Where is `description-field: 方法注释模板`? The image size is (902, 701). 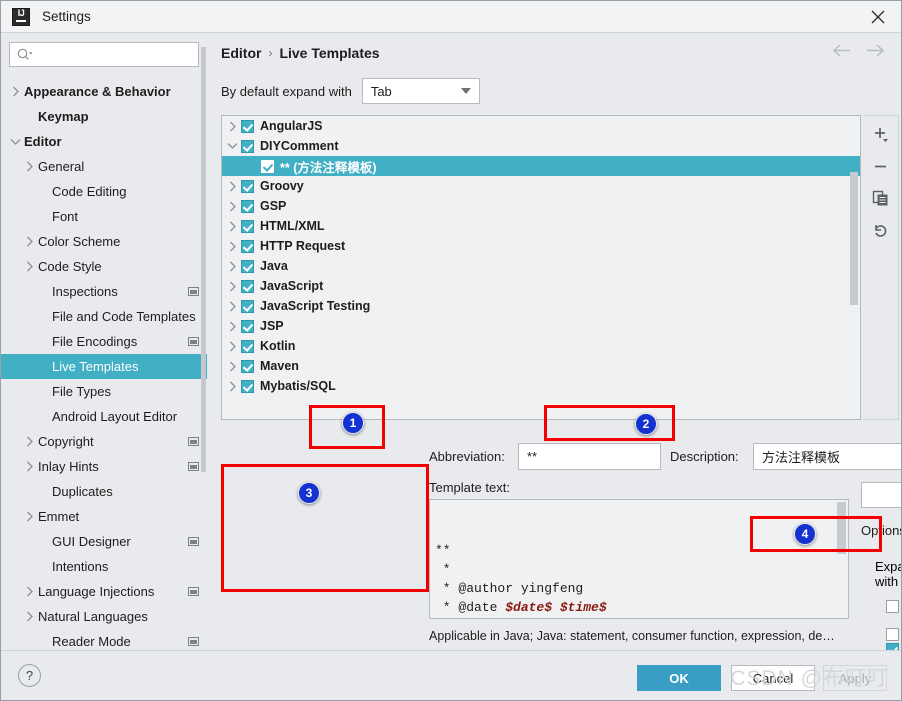 description-field: 方法注释模板 is located at coordinates (827, 456).